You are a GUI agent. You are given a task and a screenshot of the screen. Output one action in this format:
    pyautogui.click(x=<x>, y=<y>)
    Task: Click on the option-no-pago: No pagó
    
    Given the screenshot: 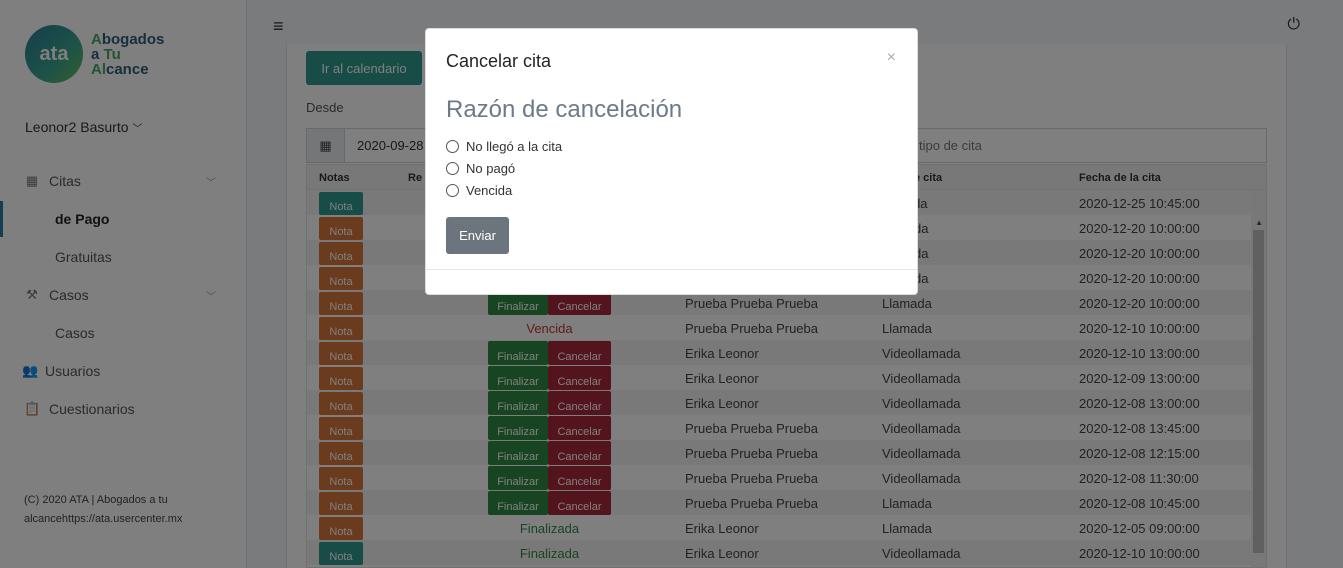 What is the action you would take?
    pyautogui.click(x=480, y=168)
    